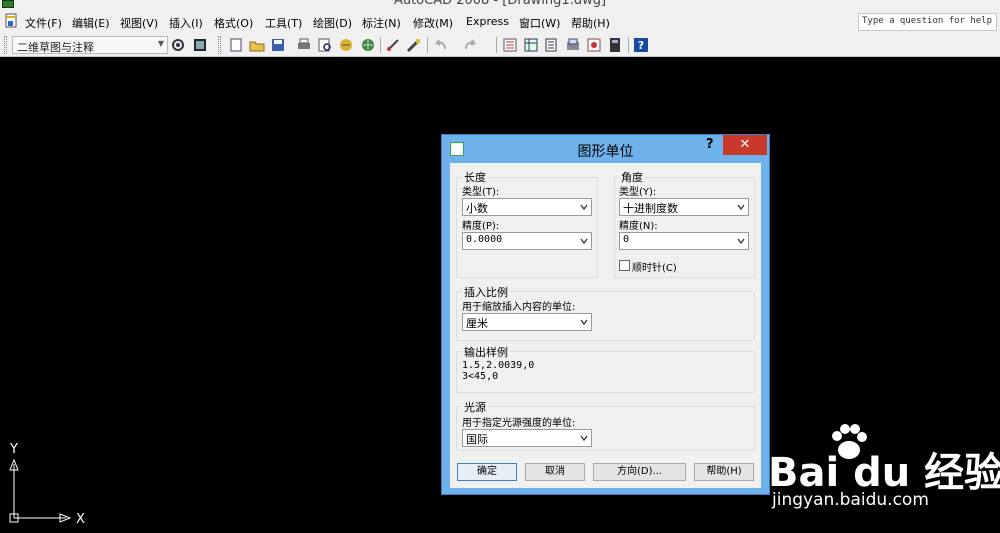 This screenshot has height=533, width=1000. What do you see at coordinates (325, 45) in the screenshot?
I see `plot-preview-icon` at bounding box center [325, 45].